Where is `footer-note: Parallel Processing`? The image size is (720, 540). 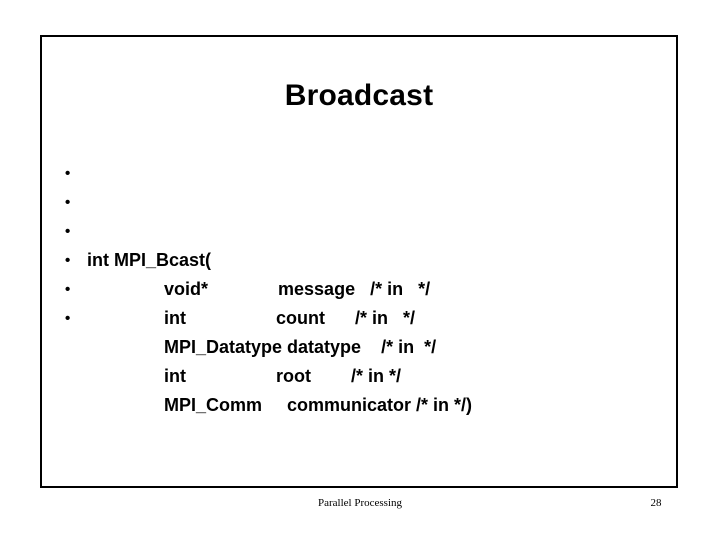
footer-note: Parallel Processing is located at coordinates (359, 503).